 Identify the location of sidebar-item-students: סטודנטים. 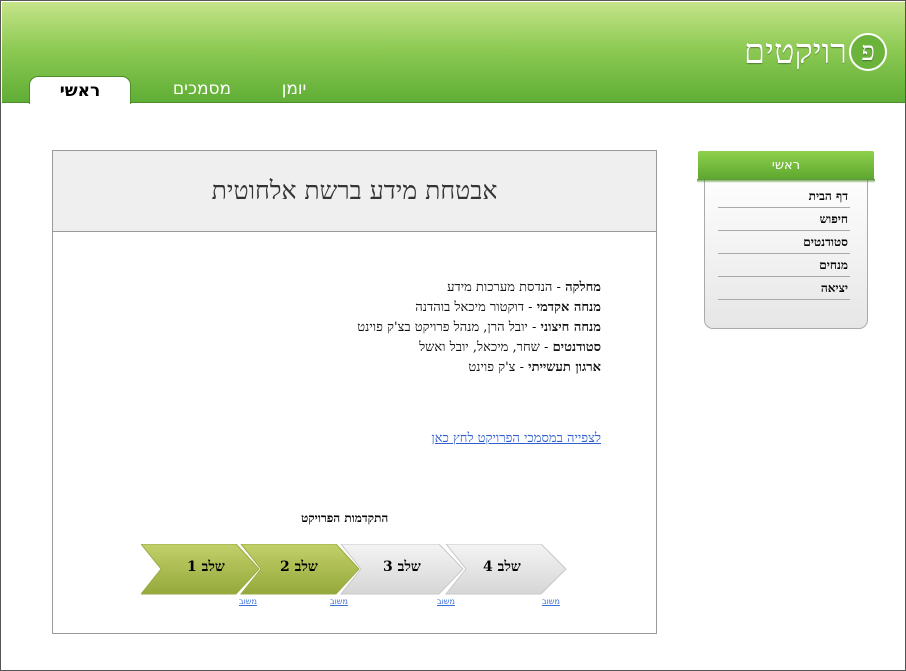
(784, 242).